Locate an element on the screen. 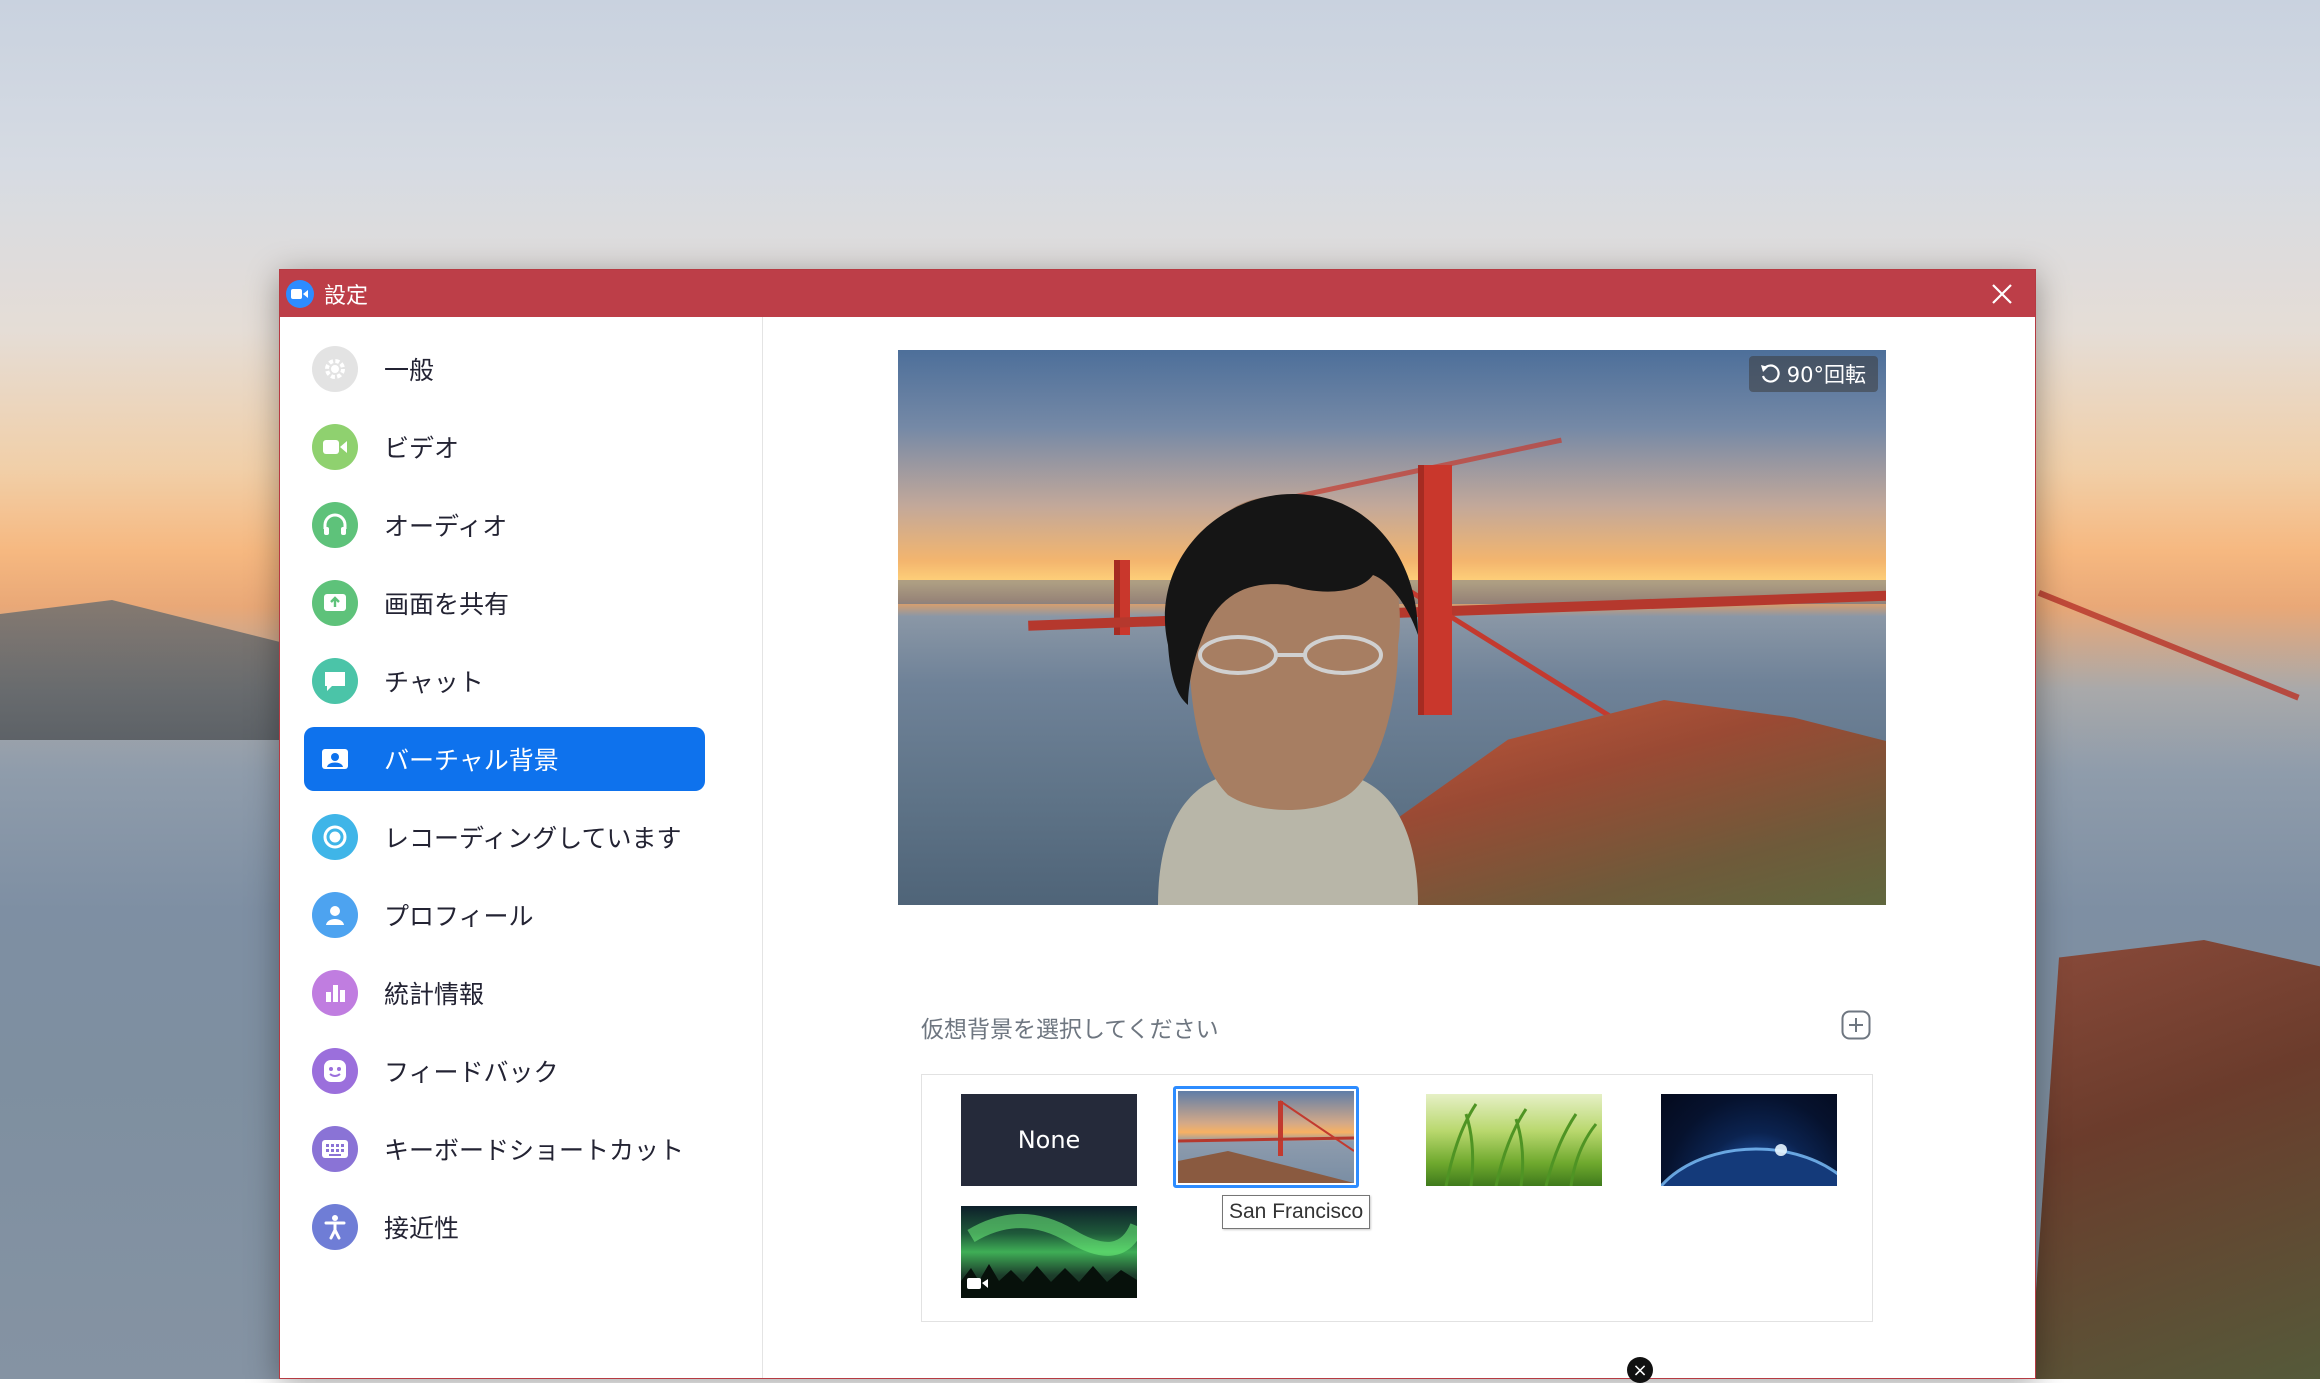  background-aurora-video is located at coordinates (1049, 1252).